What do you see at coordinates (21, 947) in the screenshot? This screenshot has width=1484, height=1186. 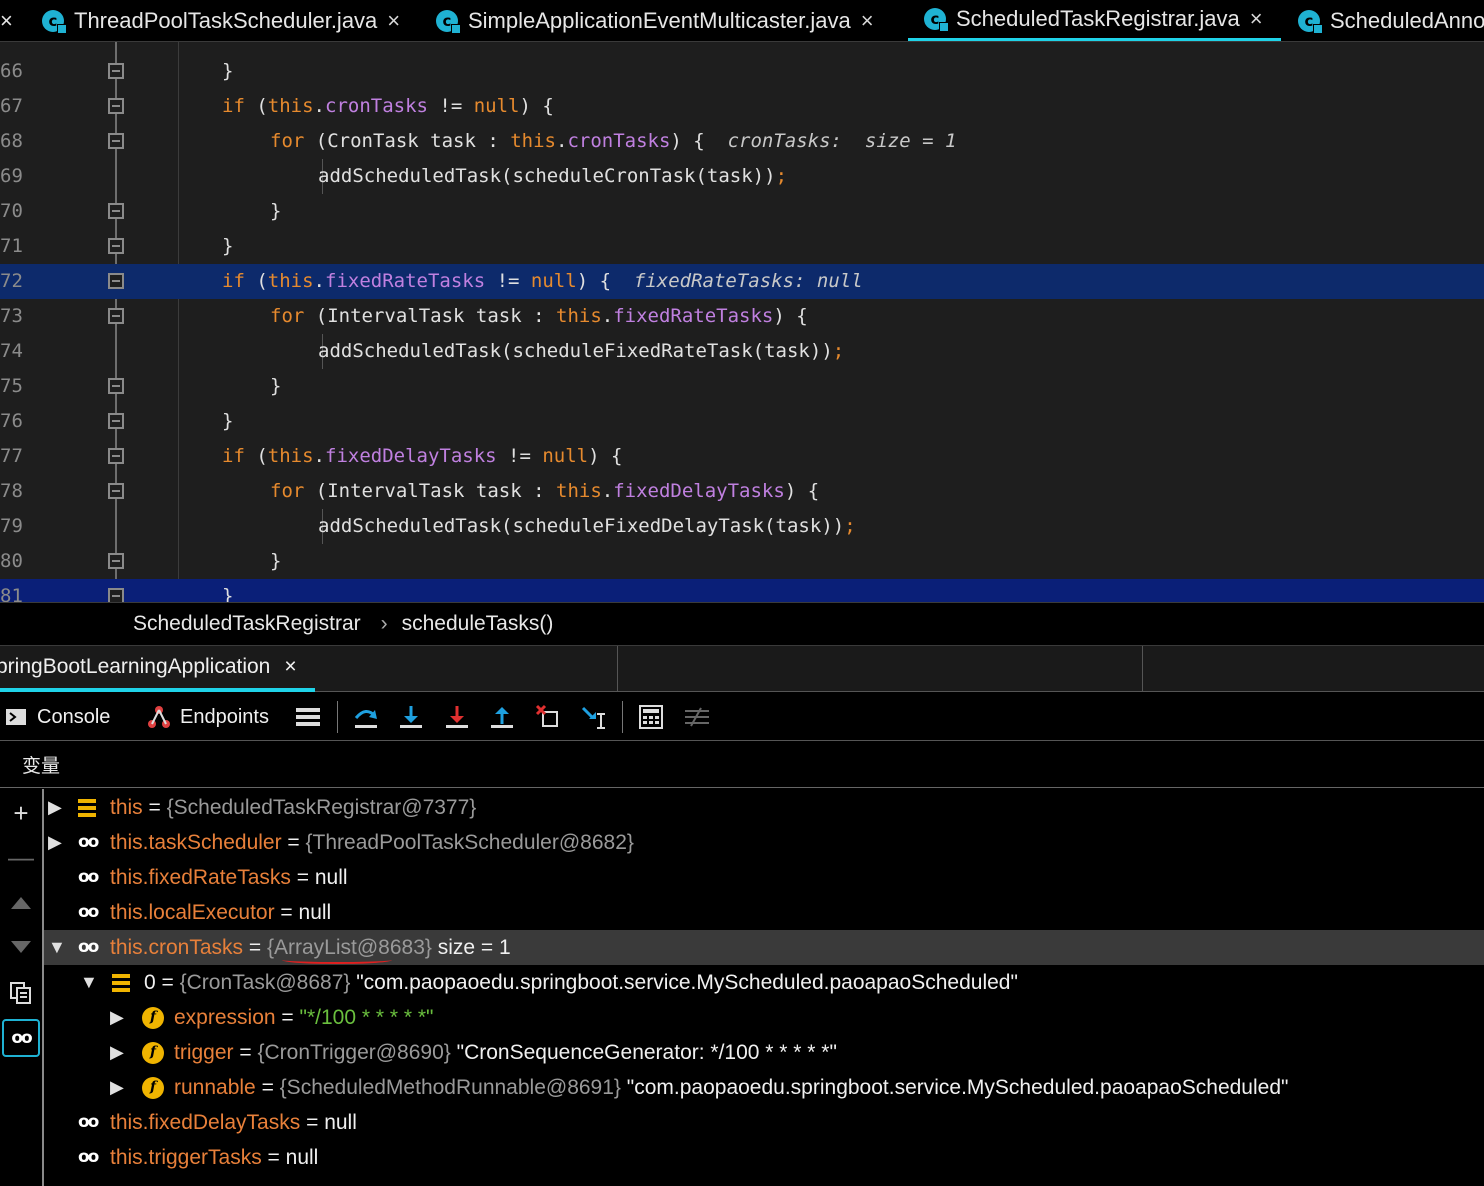 I see `move-down-button` at bounding box center [21, 947].